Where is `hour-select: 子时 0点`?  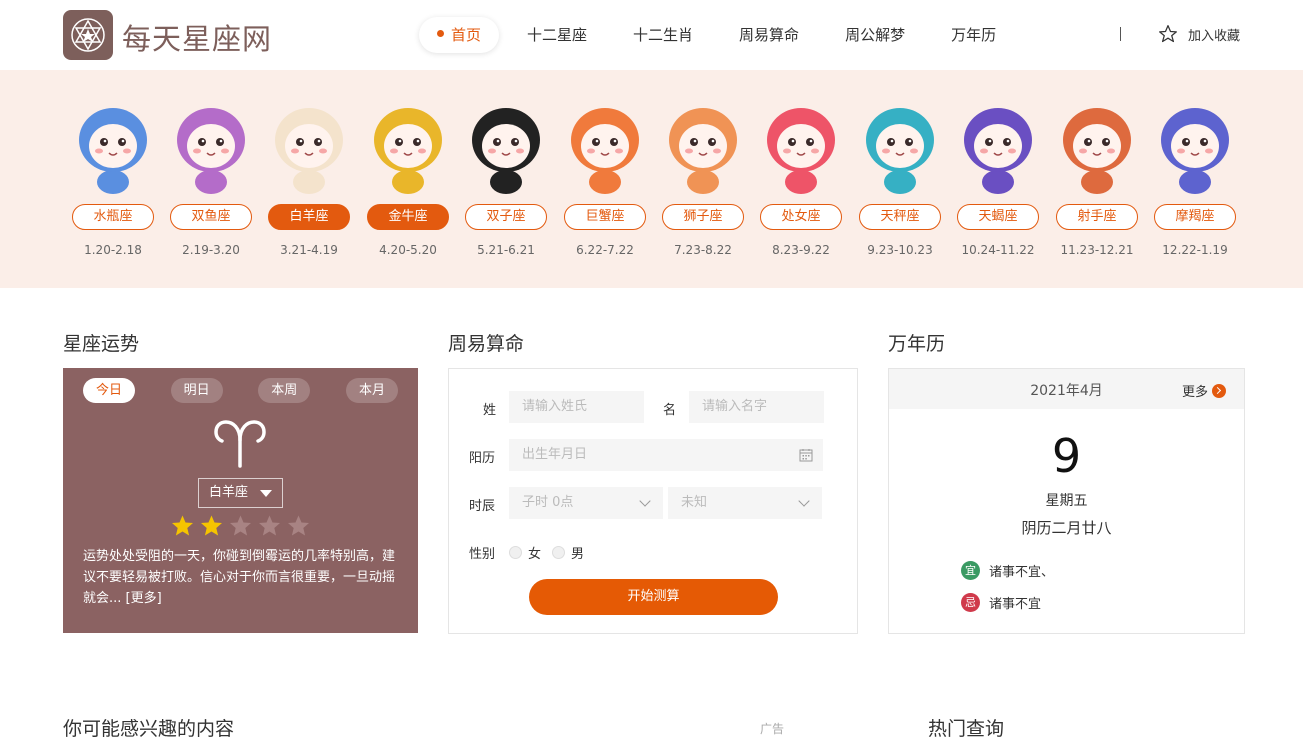
hour-select: 子时 0点 is located at coordinates (586, 503).